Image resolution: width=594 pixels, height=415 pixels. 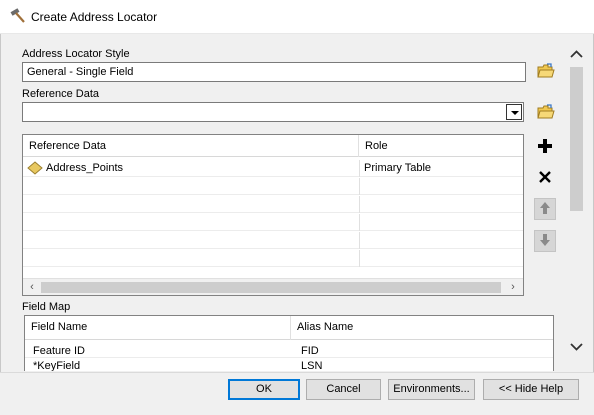 What do you see at coordinates (397, 168) in the screenshot?
I see `row-role: Primary Table` at bounding box center [397, 168].